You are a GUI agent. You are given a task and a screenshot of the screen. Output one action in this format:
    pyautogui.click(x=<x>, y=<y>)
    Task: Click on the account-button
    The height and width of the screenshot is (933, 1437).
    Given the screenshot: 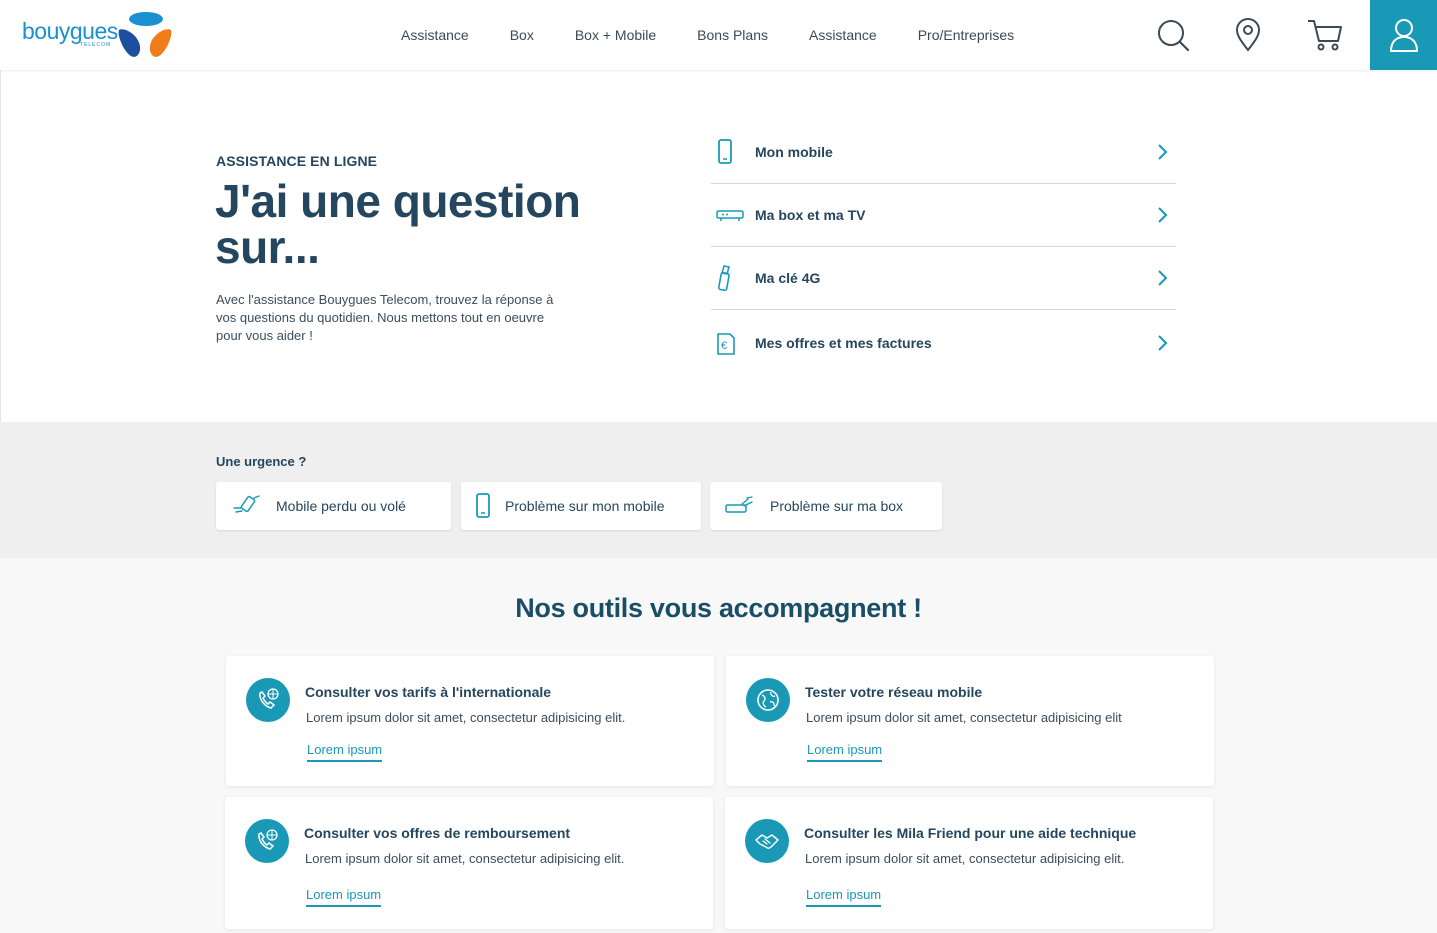 What is the action you would take?
    pyautogui.click(x=1403, y=35)
    